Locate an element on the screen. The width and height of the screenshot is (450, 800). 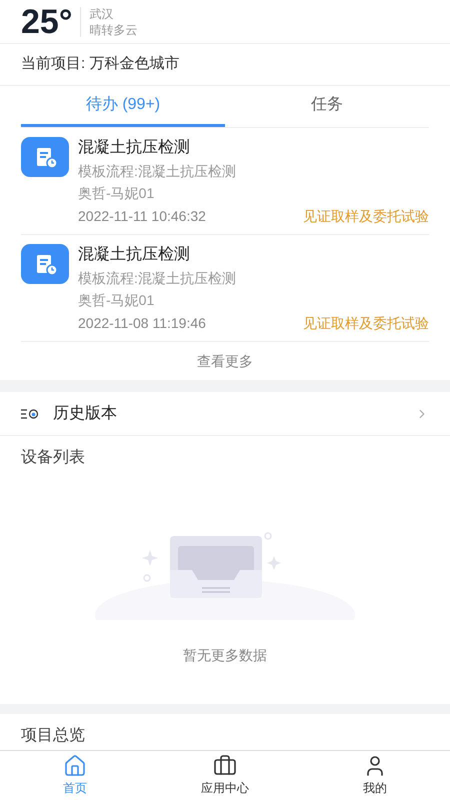
task-time: 2022-11-08 11:19:46 is located at coordinates (142, 323).